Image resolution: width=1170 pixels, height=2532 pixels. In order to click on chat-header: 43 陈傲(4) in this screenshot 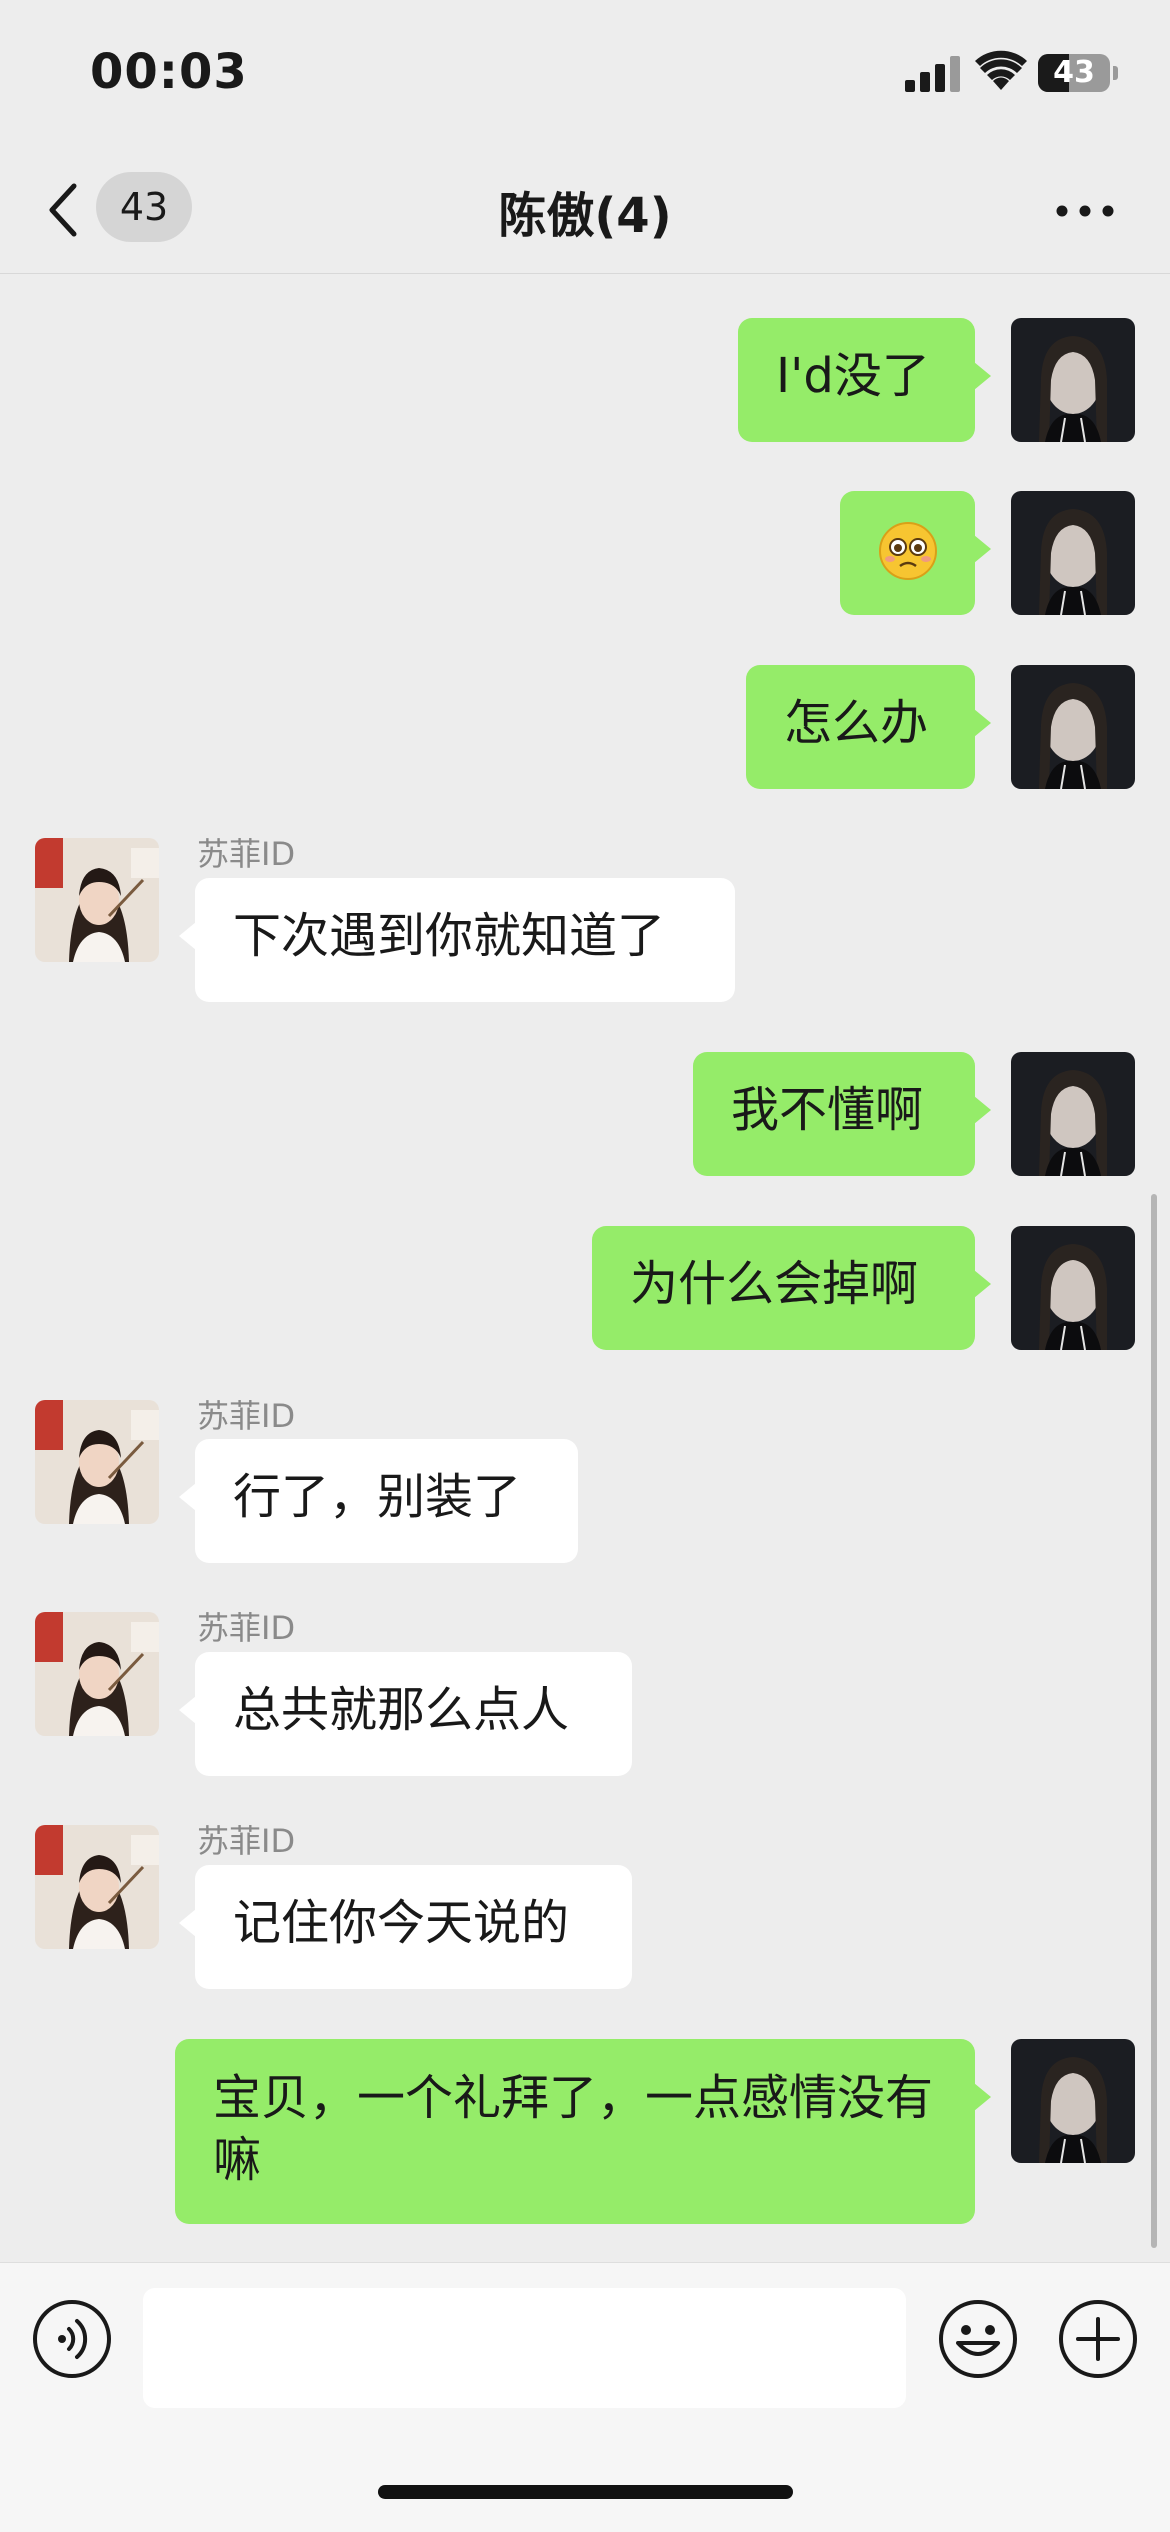, I will do `click(585, 212)`.